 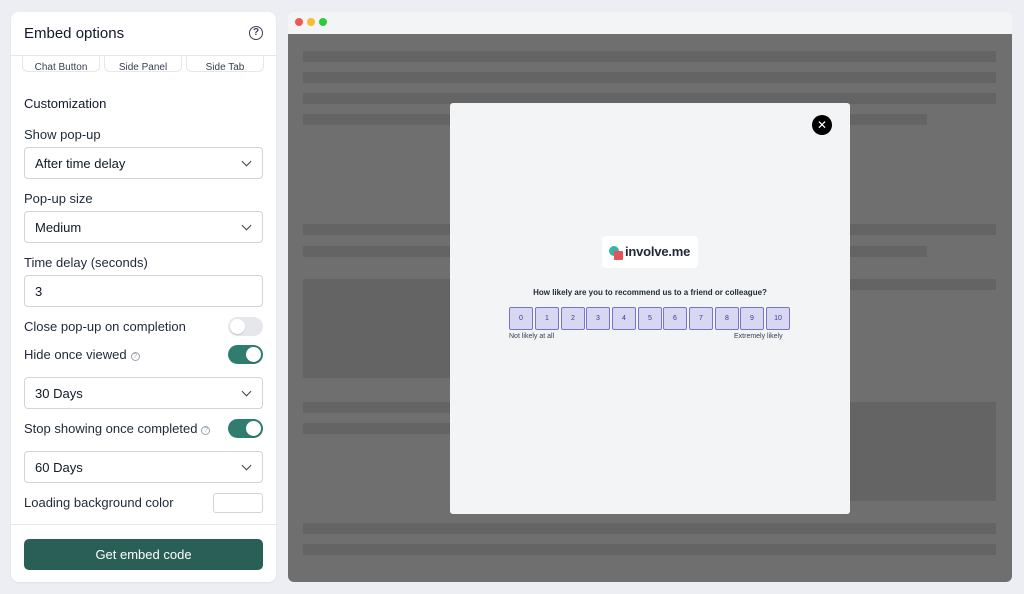 What do you see at coordinates (143, 34) in the screenshot?
I see `panel-header: Embed options ?` at bounding box center [143, 34].